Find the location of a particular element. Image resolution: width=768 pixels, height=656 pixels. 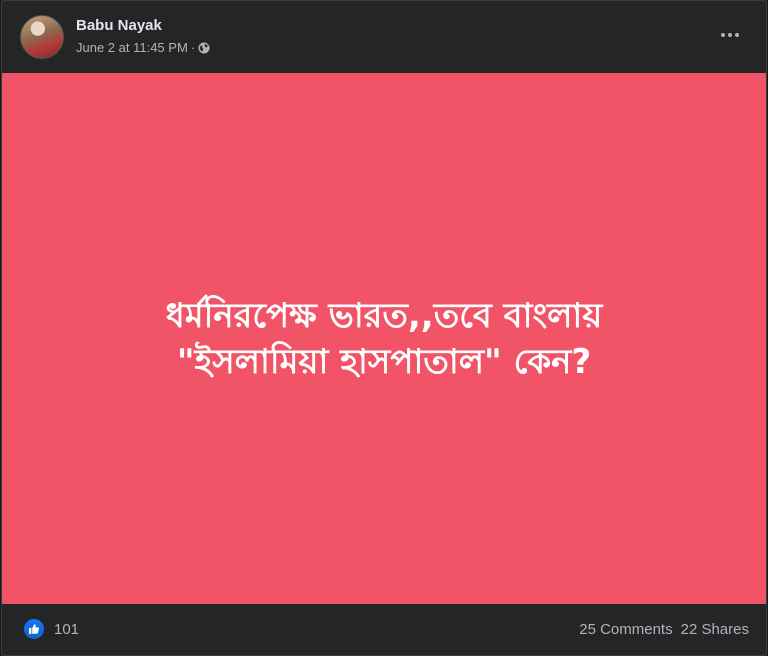

shares-count: 22 Shares is located at coordinates (715, 629).